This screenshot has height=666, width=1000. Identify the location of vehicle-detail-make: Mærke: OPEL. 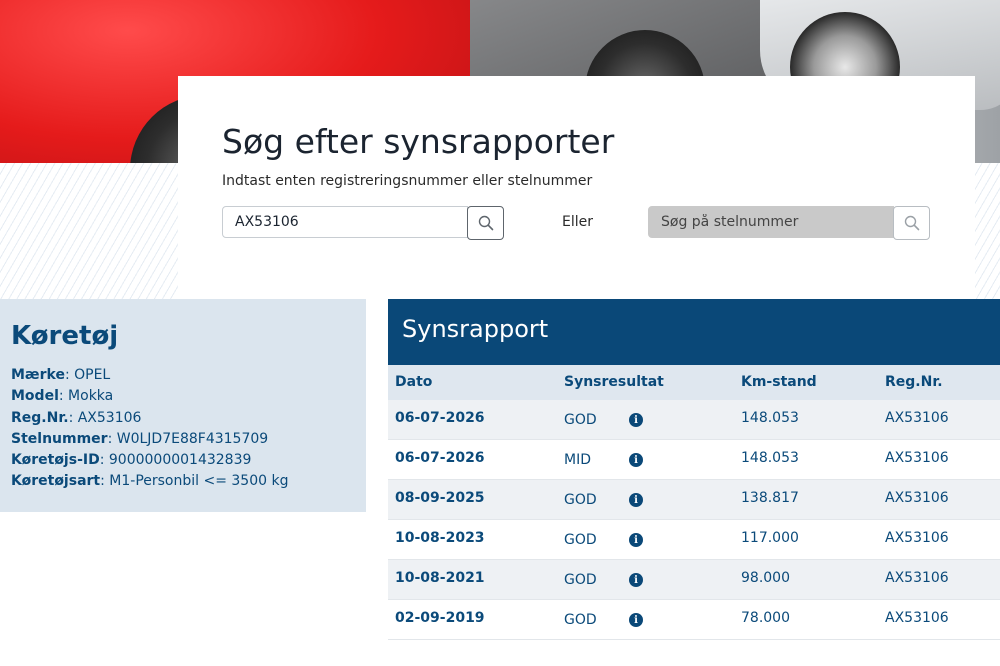
(61, 375).